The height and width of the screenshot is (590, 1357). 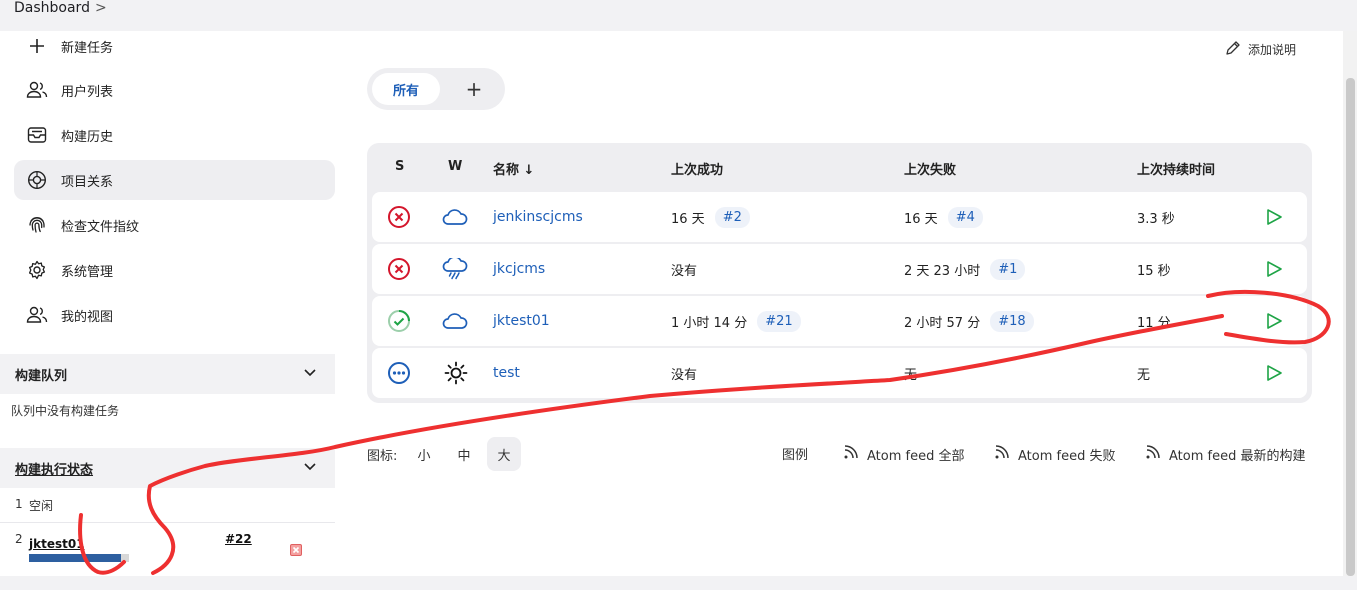 I want to click on sidebar-item-manage-jenkins: 系统管理, so click(x=174, y=270).